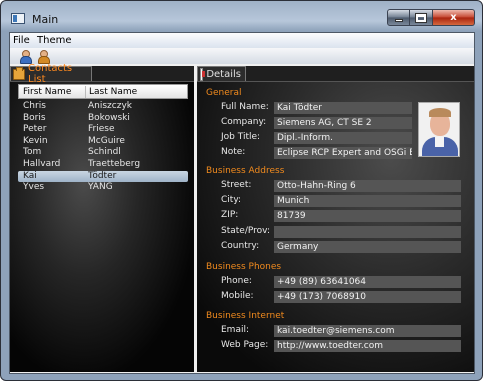 This screenshot has width=483, height=381. I want to click on zip-label: ZIP:, so click(230, 215).